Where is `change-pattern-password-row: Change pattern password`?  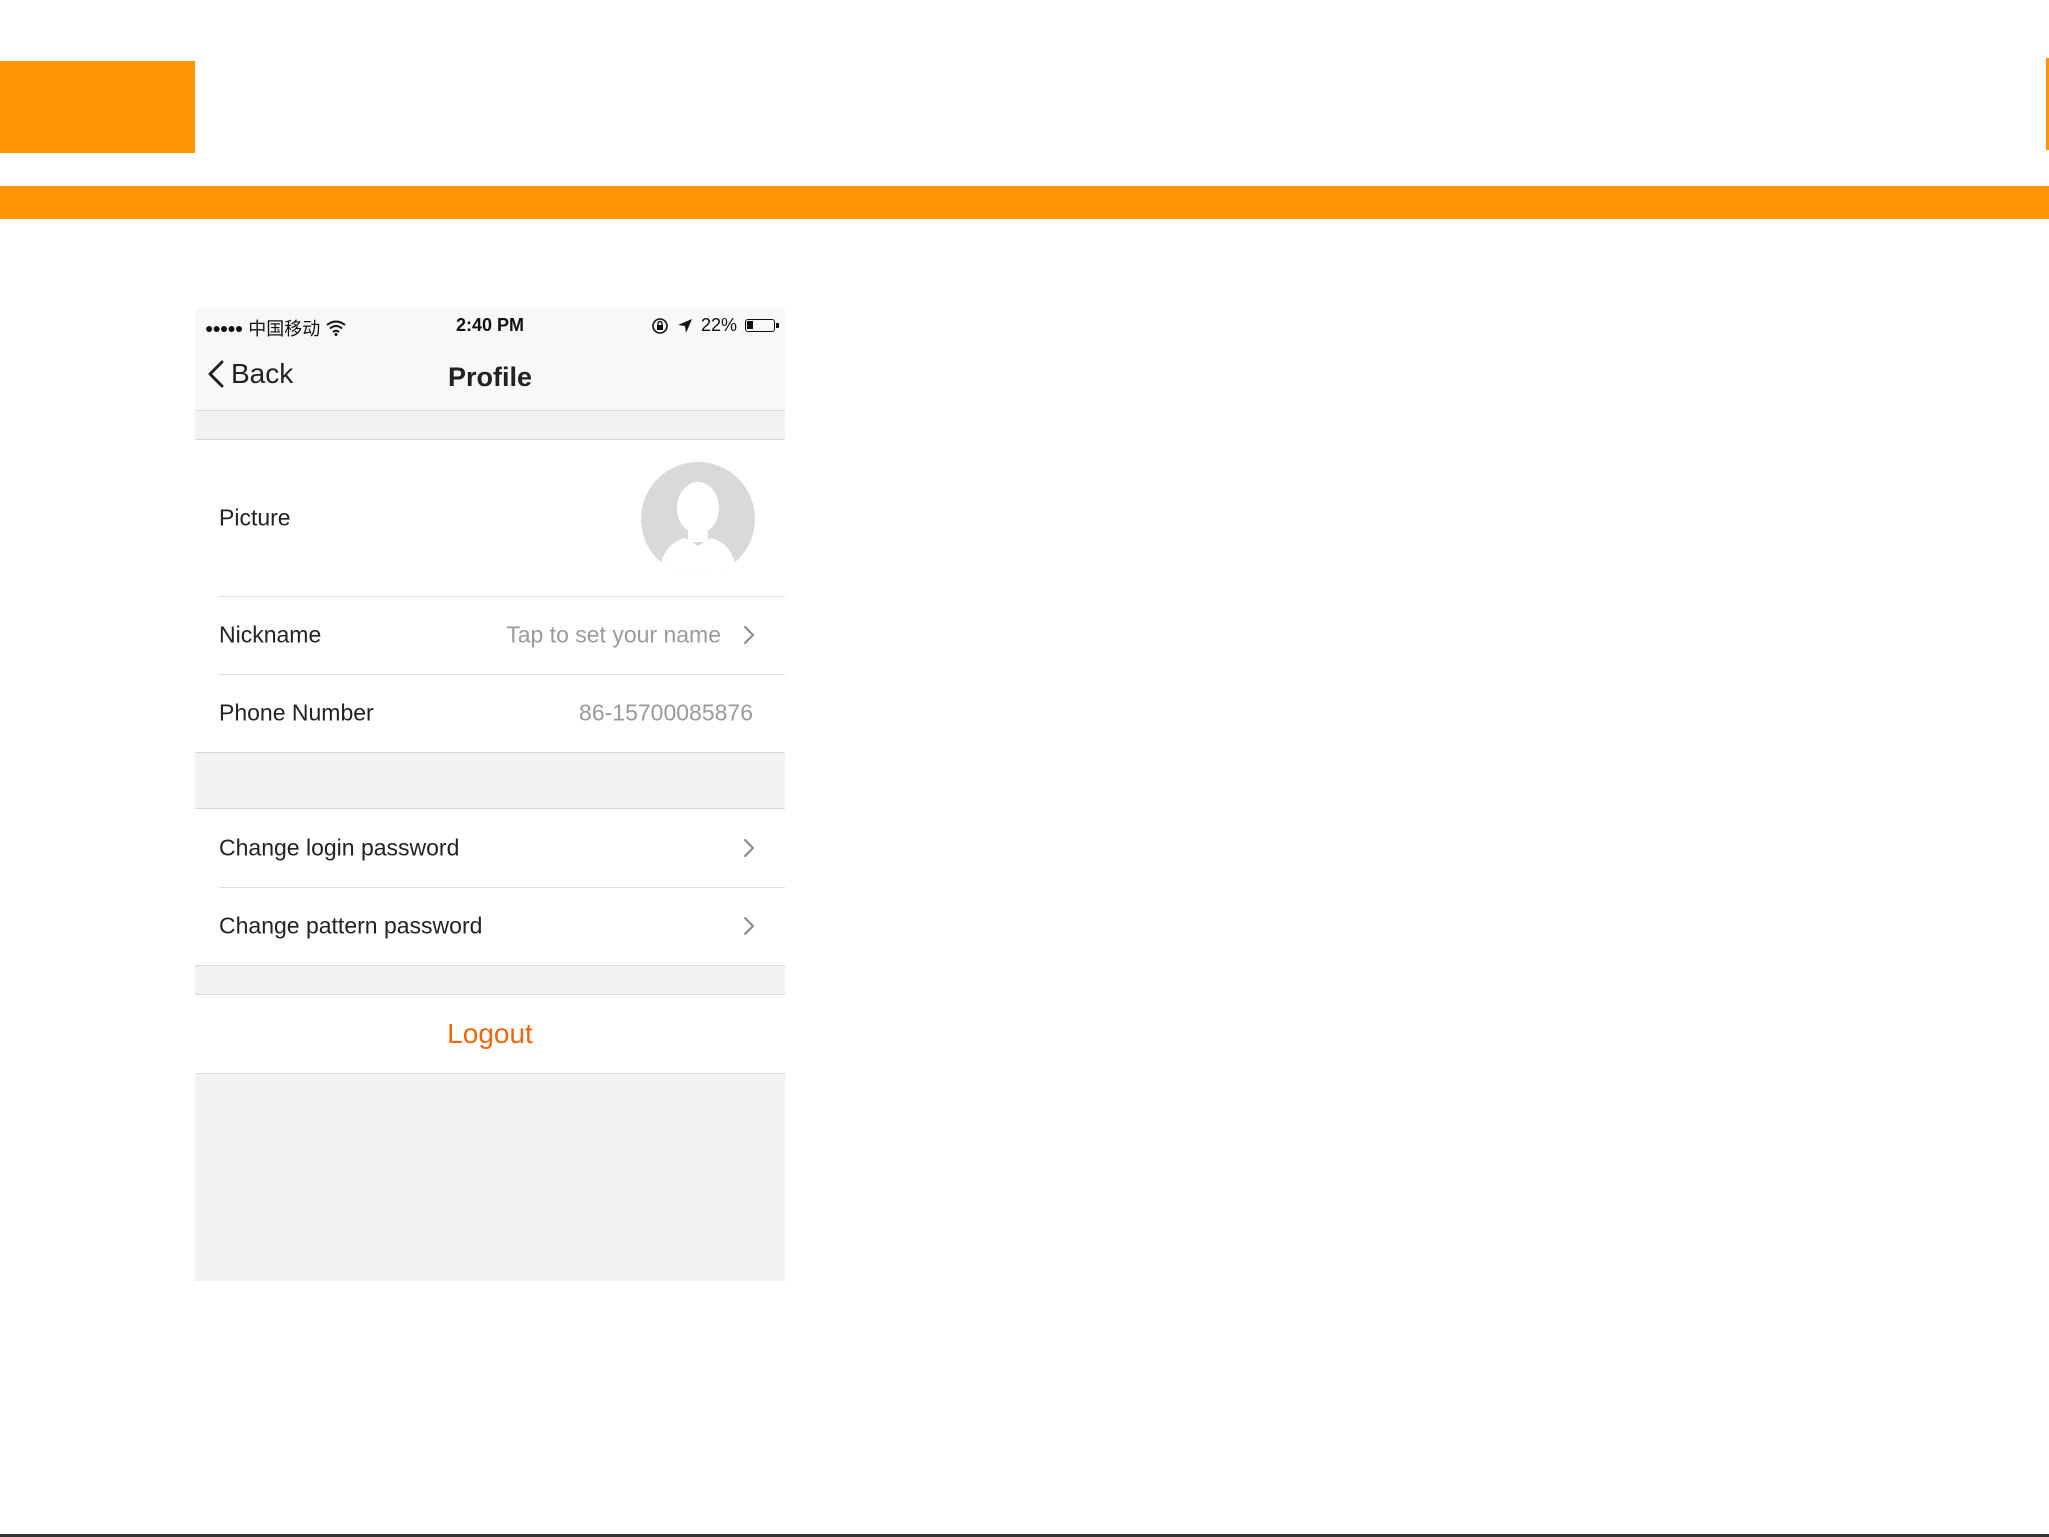
change-pattern-password-row: Change pattern password is located at coordinates (490, 926).